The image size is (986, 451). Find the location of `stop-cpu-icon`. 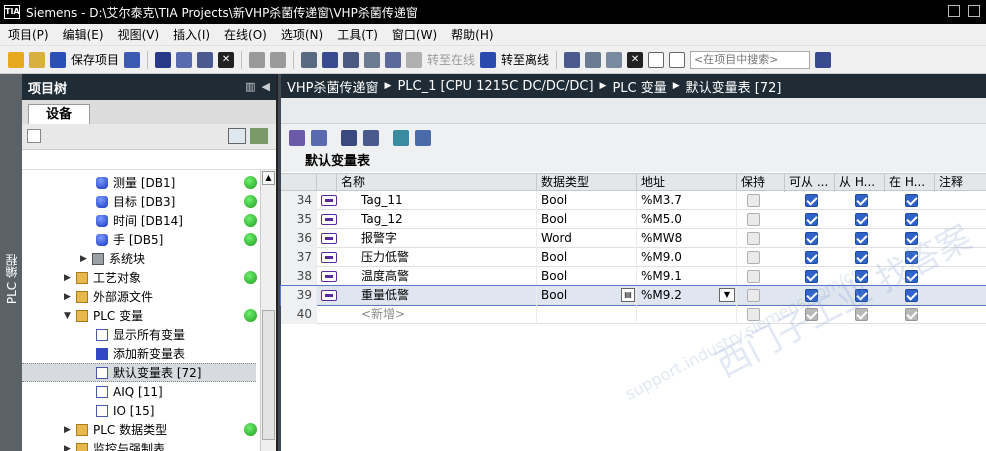

stop-cpu-icon is located at coordinates (614, 59).